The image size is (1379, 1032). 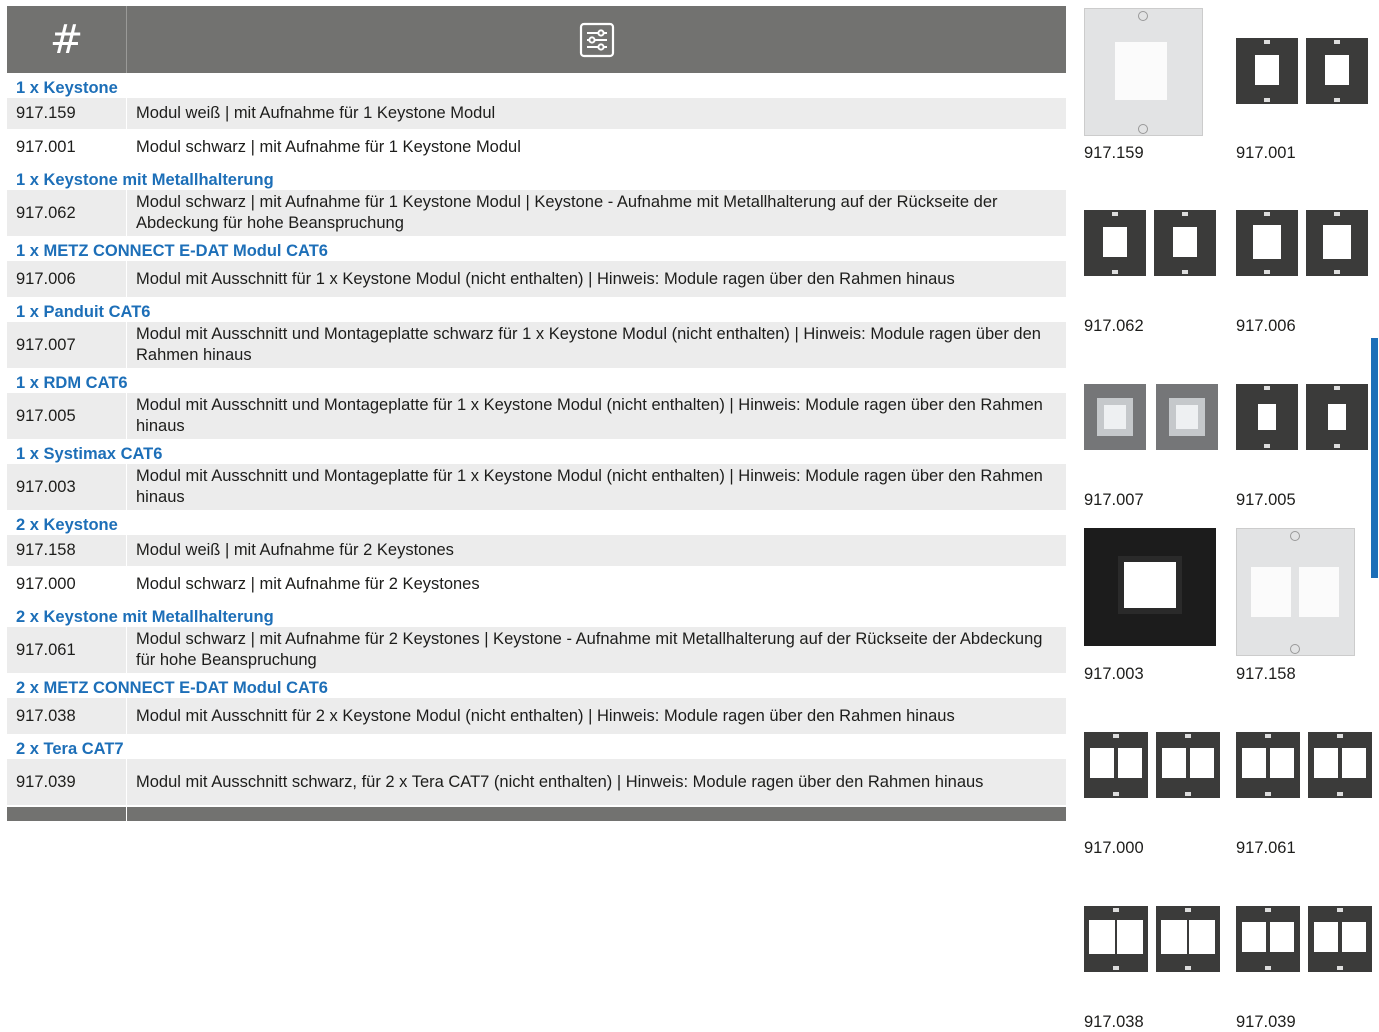 I want to click on product-caption: 917.038, so click(x=1114, y=1022).